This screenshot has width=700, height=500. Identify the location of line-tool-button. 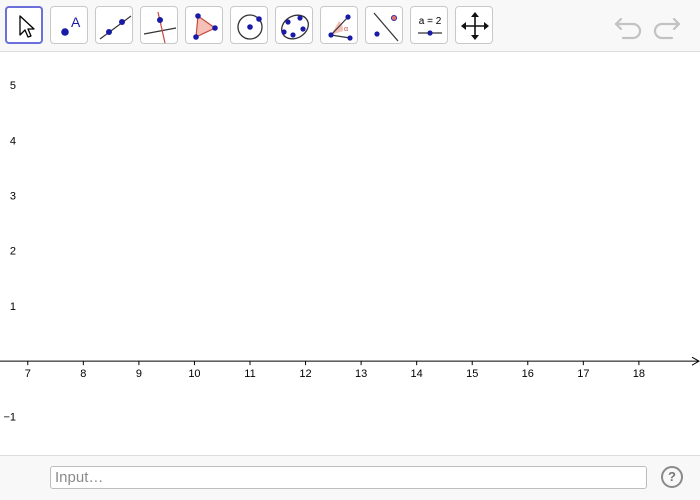
(114, 25).